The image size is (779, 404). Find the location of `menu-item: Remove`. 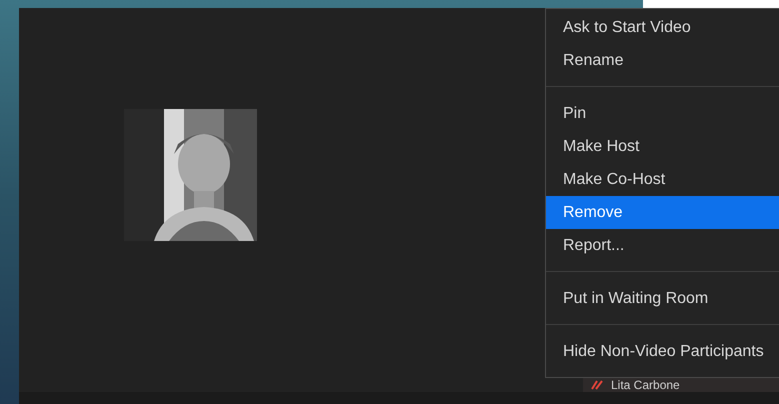

menu-item: Remove is located at coordinates (662, 212).